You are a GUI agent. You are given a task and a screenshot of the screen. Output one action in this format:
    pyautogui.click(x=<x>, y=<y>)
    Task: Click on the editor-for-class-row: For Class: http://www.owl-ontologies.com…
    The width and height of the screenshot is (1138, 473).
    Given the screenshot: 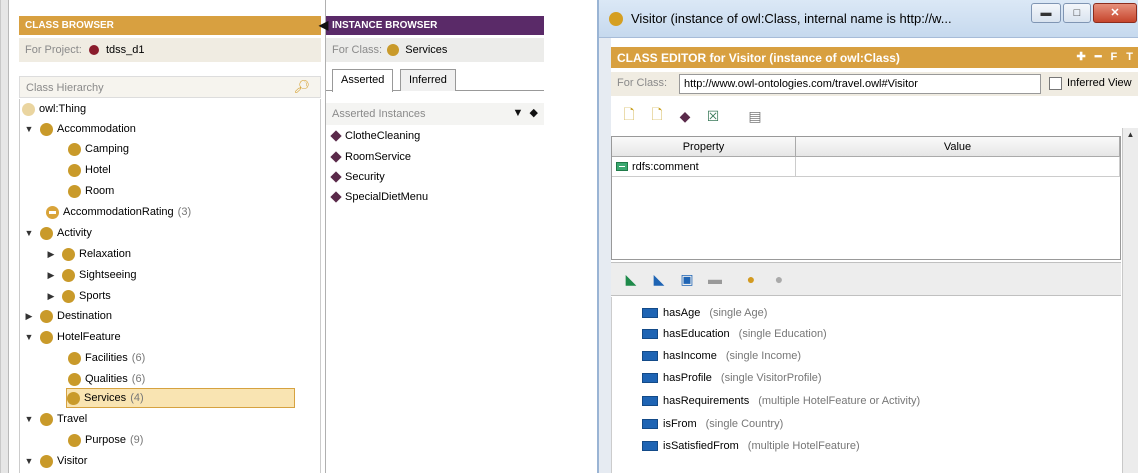 What is the action you would take?
    pyautogui.click(x=874, y=84)
    